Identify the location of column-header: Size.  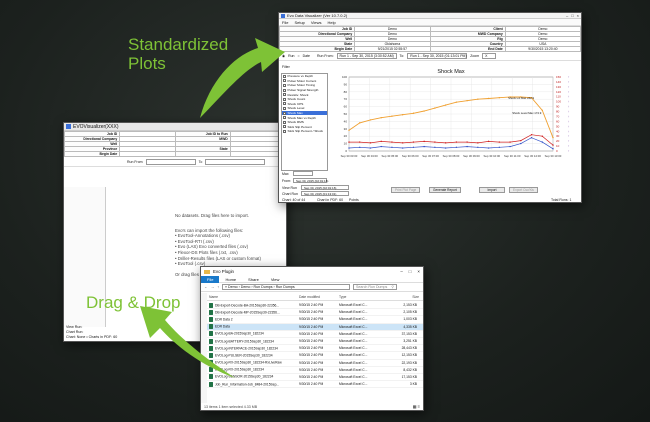
(404, 297).